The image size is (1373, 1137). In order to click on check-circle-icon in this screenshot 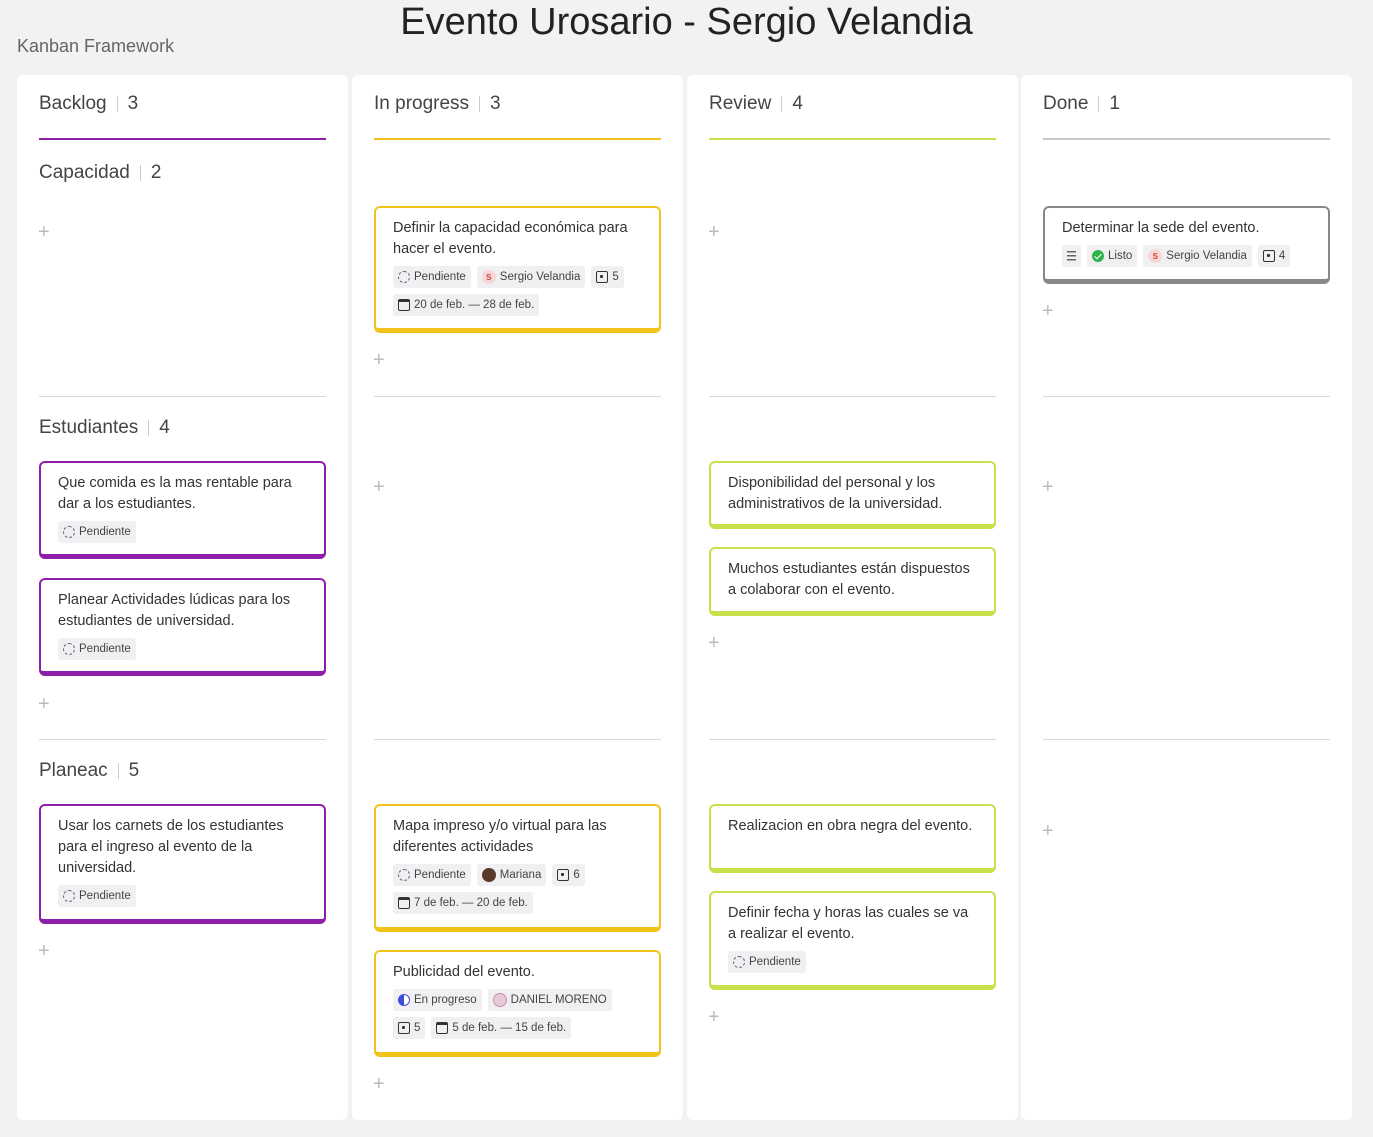, I will do `click(1098, 256)`.